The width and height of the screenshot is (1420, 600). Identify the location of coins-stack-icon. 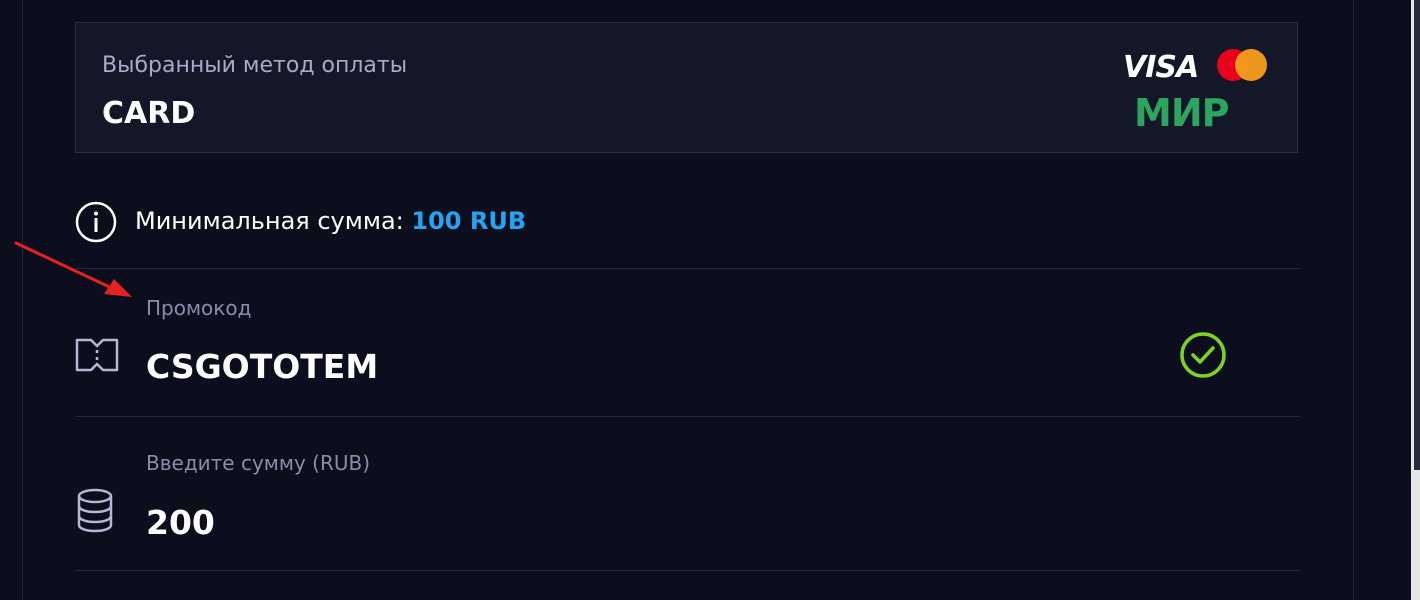
(95, 510).